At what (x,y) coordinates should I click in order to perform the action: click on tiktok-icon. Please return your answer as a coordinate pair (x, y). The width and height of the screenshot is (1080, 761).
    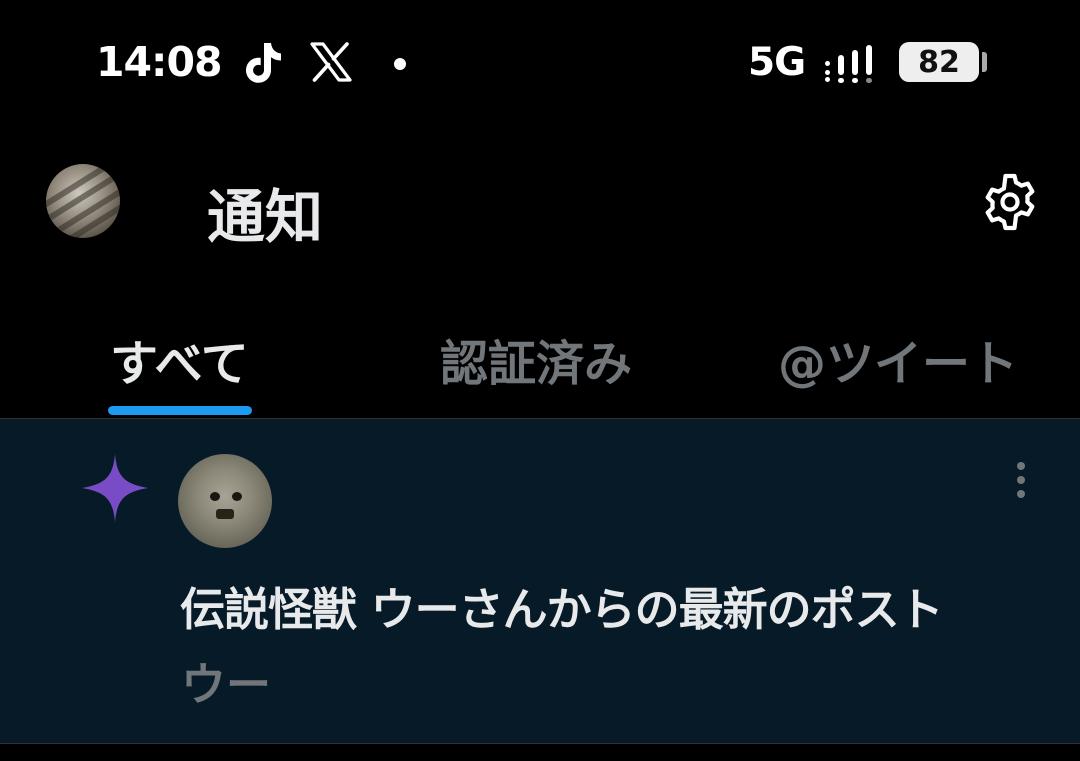
    Looking at the image, I should click on (263, 63).